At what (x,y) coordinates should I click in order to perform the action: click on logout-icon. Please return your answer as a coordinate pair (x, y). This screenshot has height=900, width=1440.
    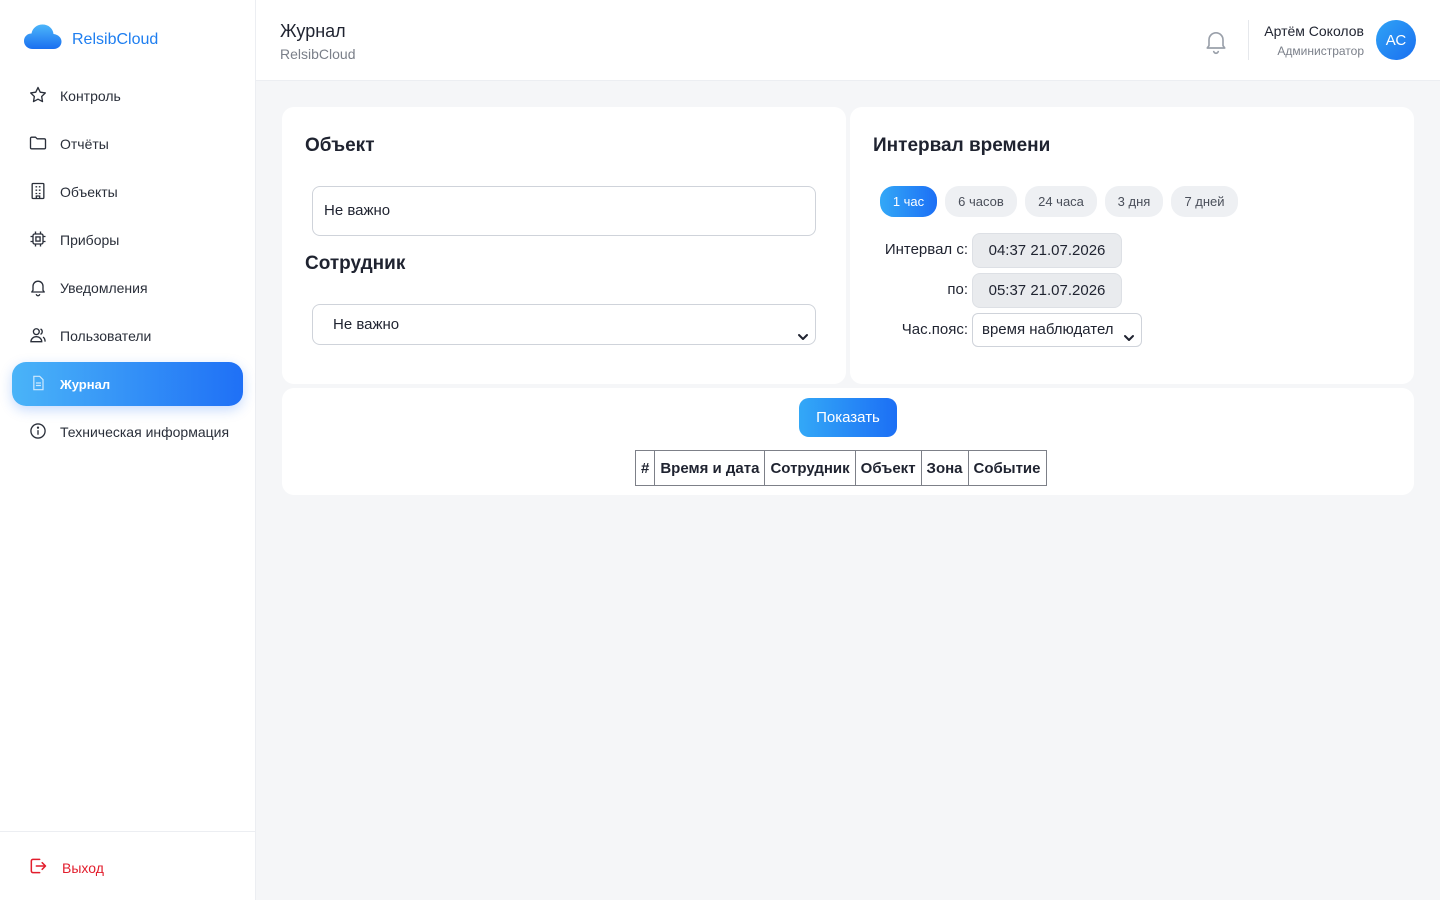
    Looking at the image, I should click on (38, 867).